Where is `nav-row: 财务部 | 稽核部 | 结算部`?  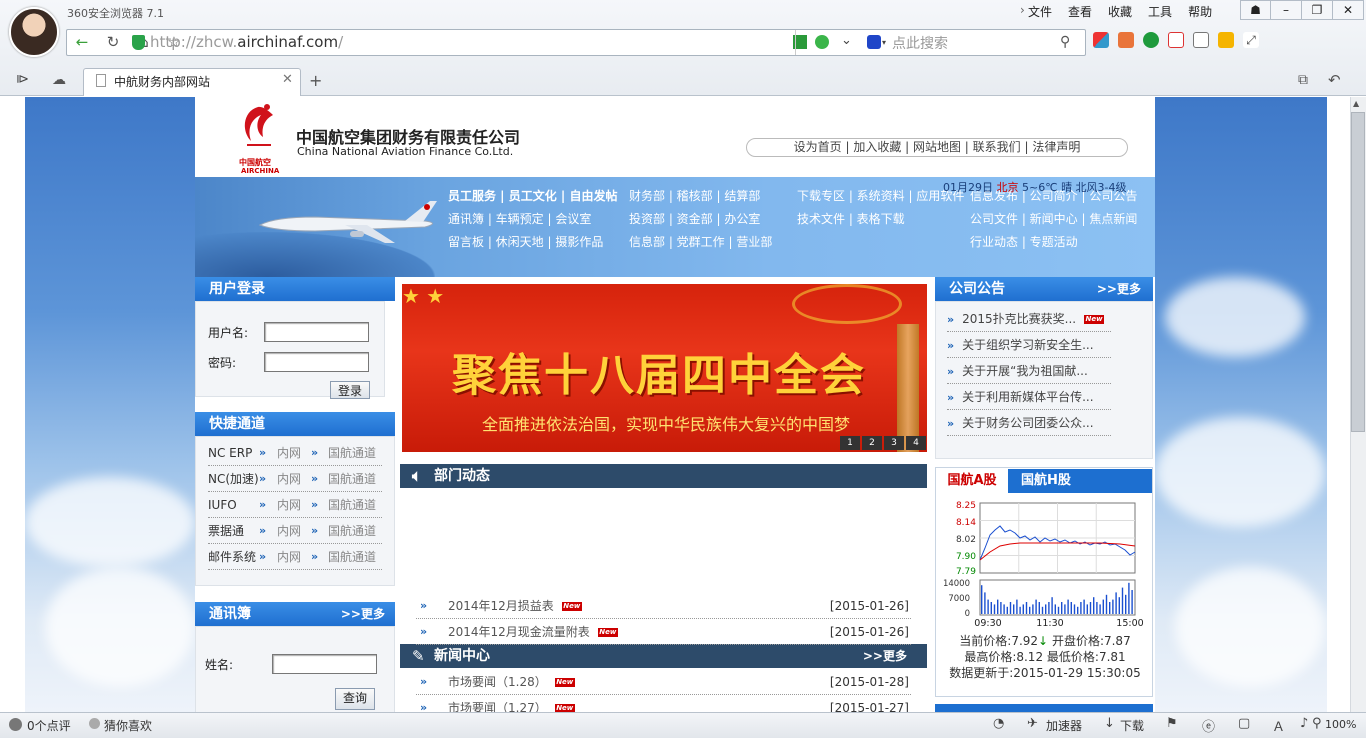
nav-row: 财务部 | 稽核部 | 结算部 is located at coordinates (700, 196).